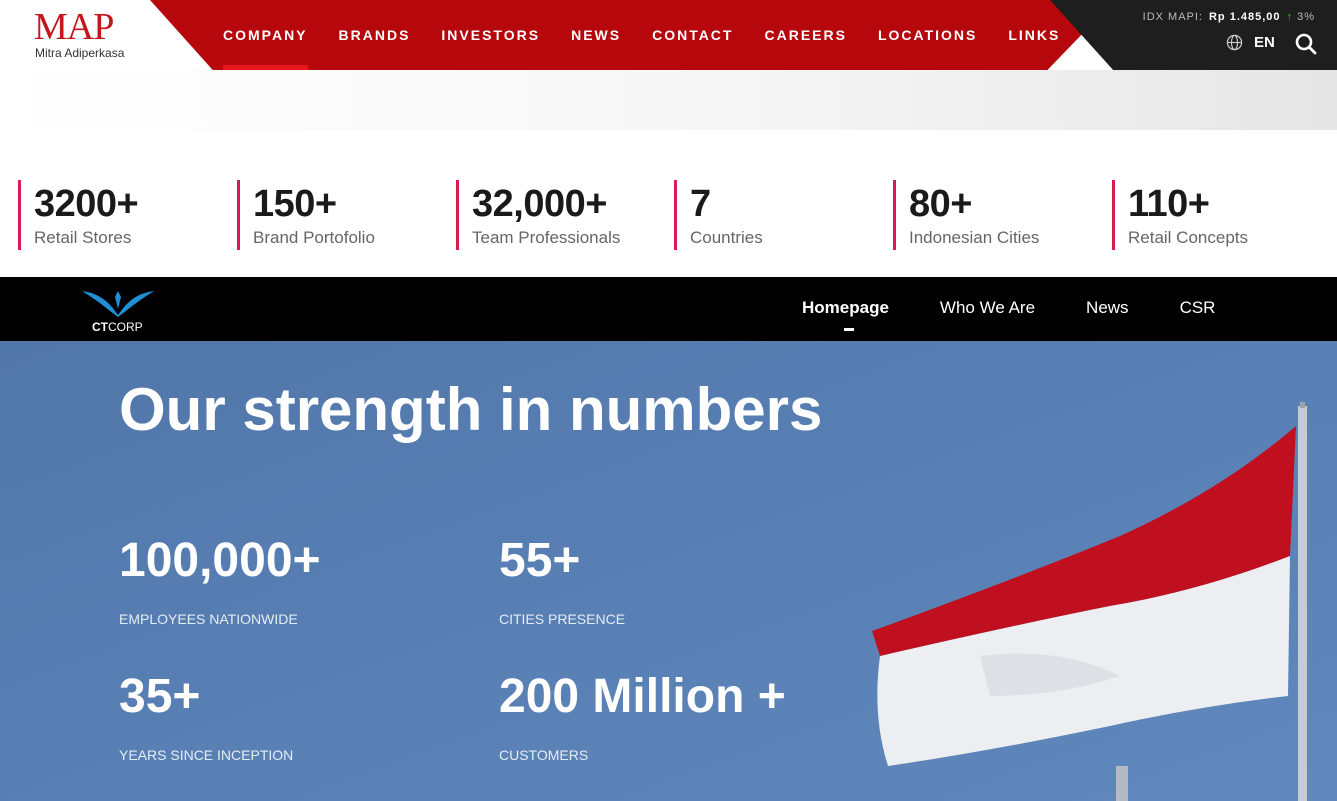  I want to click on ctcorp-nav: Homepage Who We Are News CSR, so click(1034, 309).